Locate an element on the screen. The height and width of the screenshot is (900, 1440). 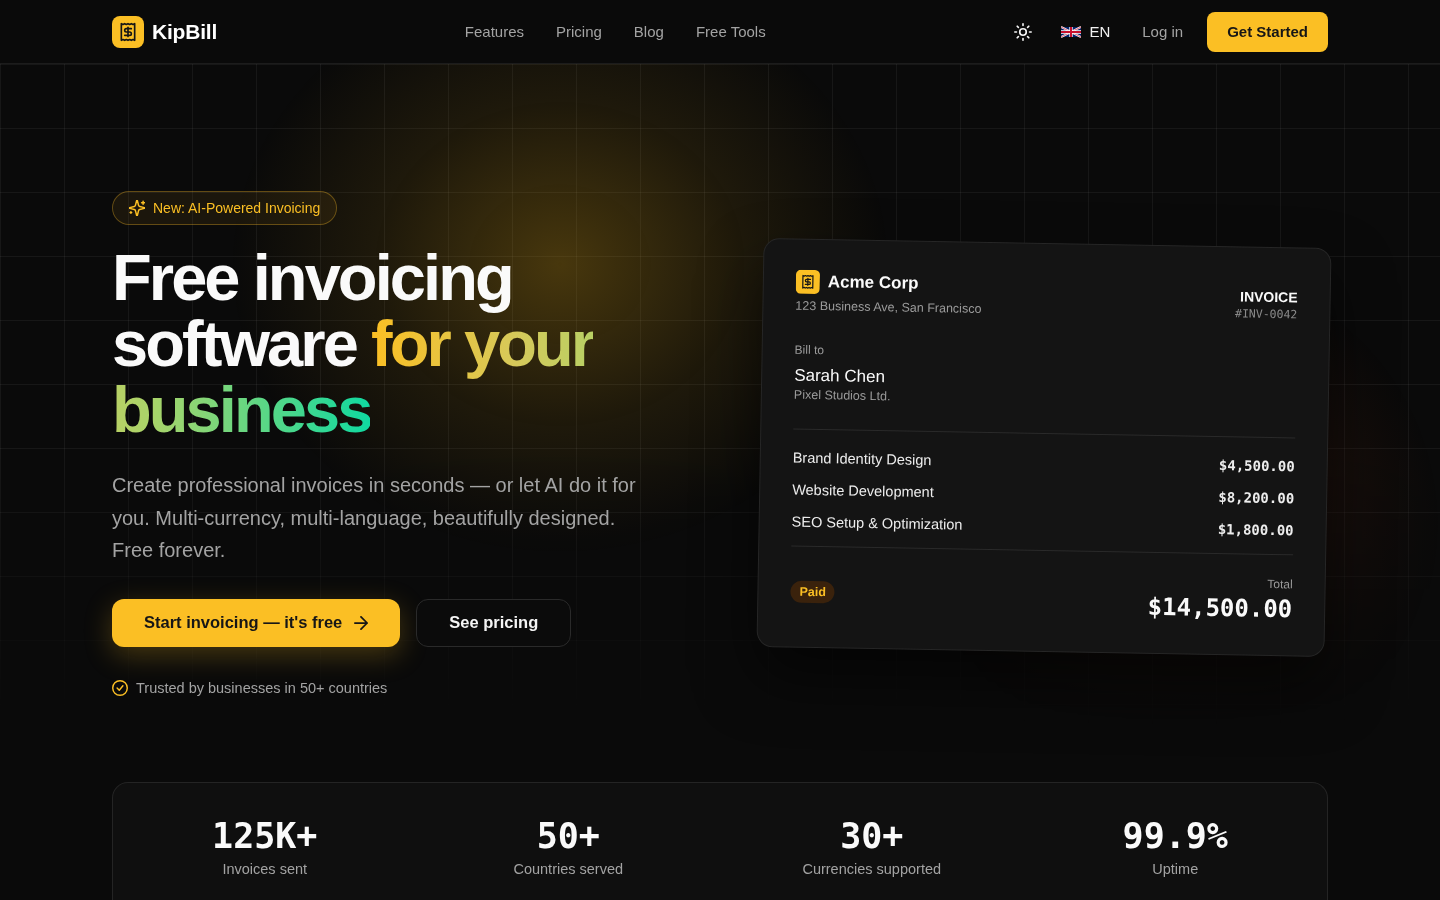
line-item-description: Brand Identity Design is located at coordinates (862, 458).